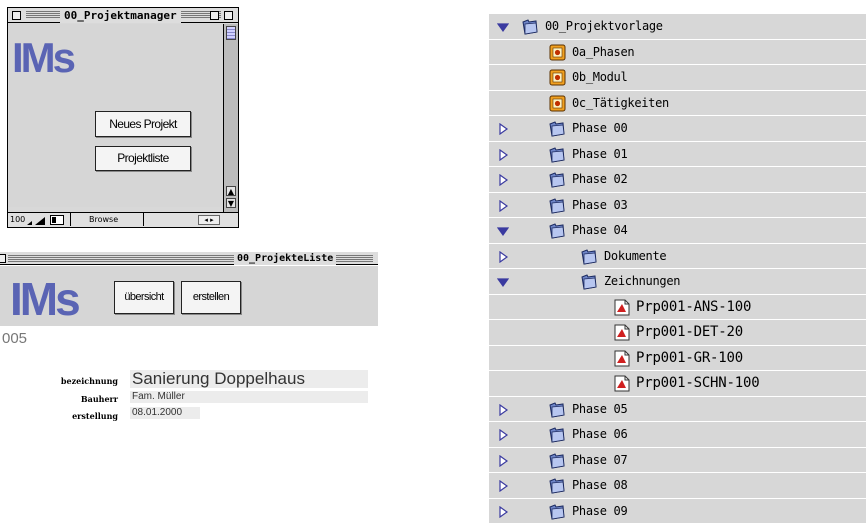 The image size is (867, 523). What do you see at coordinates (677, 129) in the screenshot?
I see `tree-row: Phase 00` at bounding box center [677, 129].